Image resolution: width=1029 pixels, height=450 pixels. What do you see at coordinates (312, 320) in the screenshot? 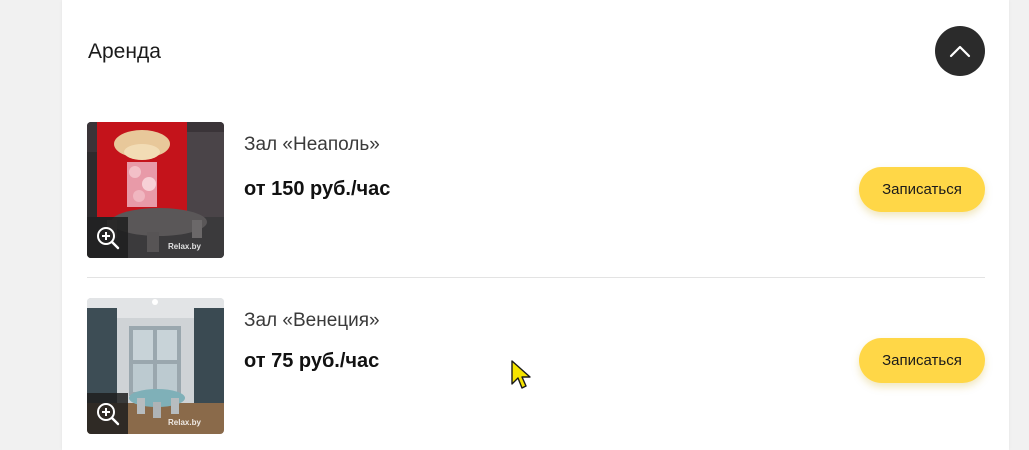
I see `hall-name: Зал «Венеция»` at bounding box center [312, 320].